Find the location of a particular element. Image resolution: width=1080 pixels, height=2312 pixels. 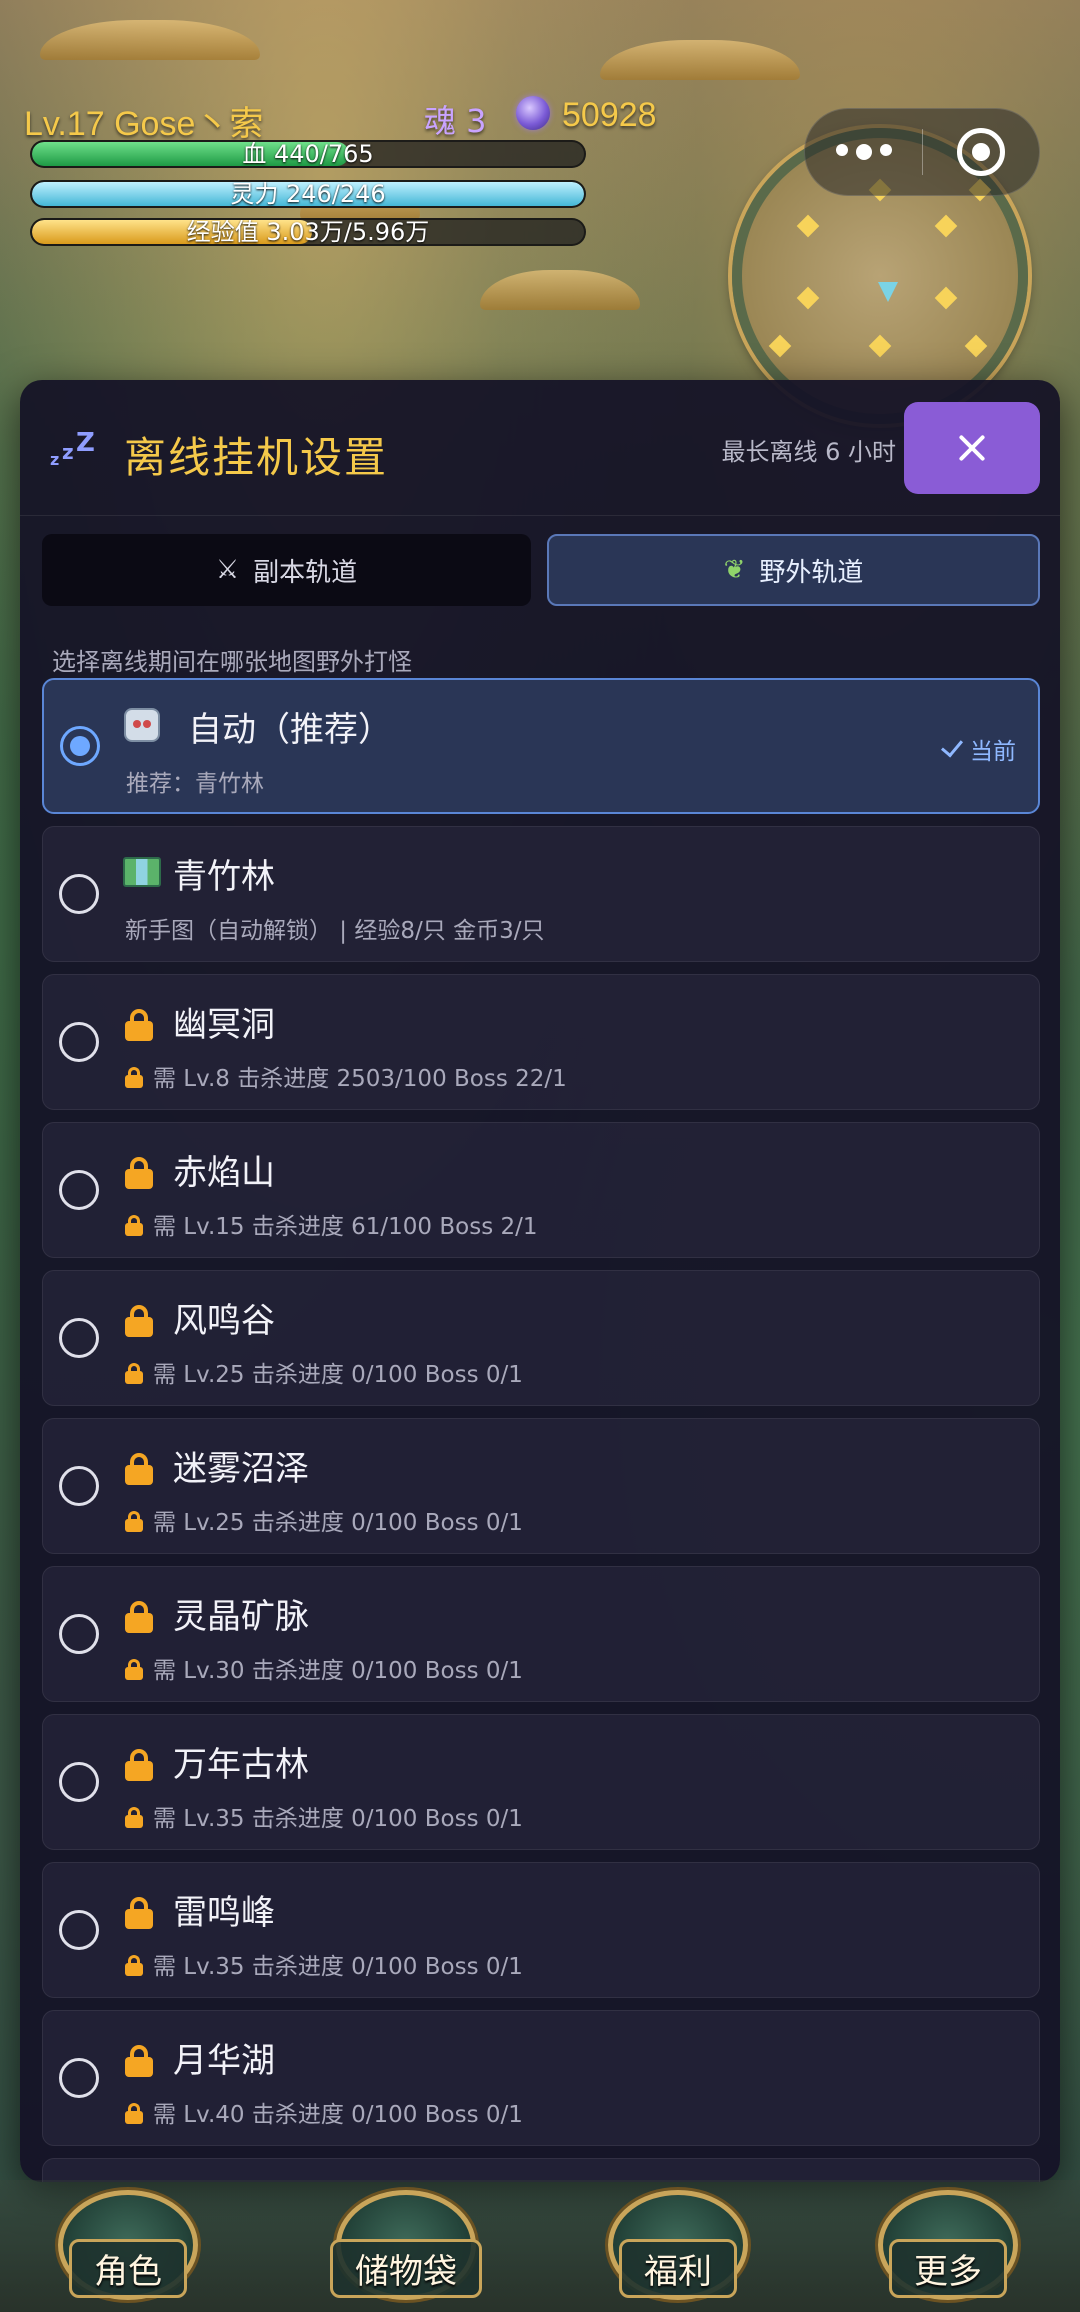

mp-text: 灵力 246/246 is located at coordinates (308, 194).